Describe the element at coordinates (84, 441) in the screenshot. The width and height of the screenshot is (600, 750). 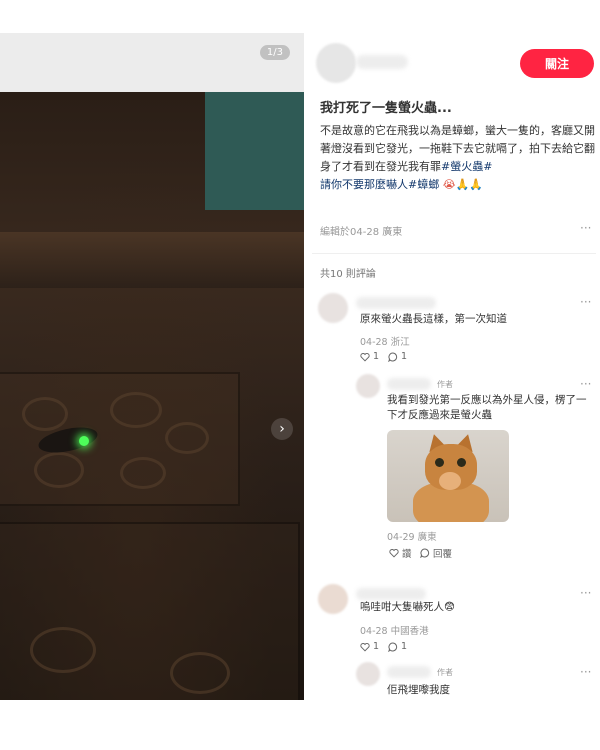
I see `firefly-glow` at that location.